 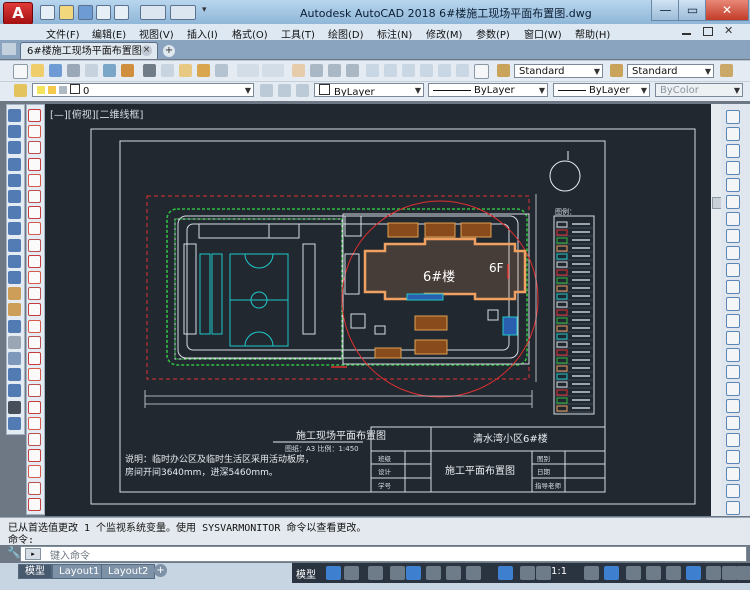 I want to click on snap-extra-icon, so click(x=733, y=474).